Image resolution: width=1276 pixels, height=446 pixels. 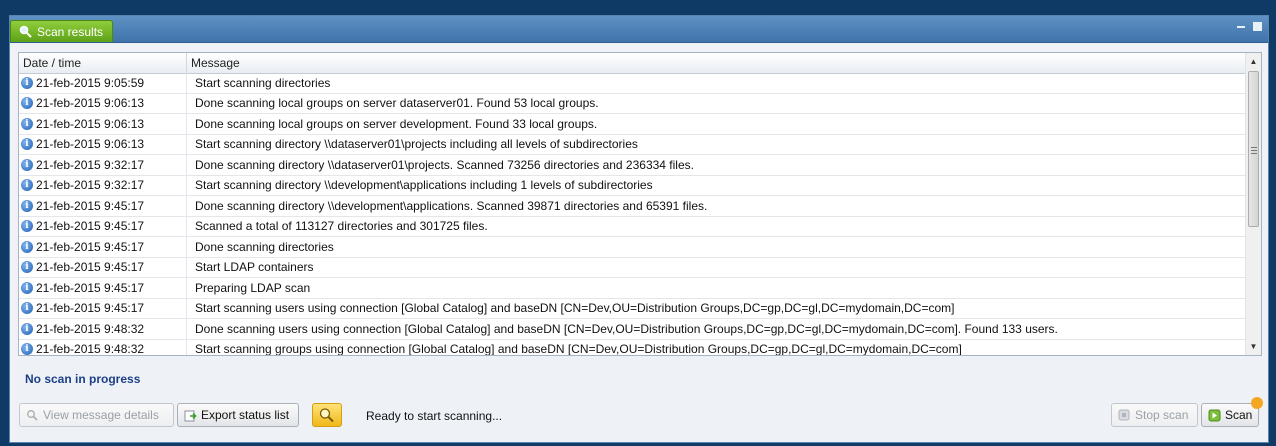 I want to click on export-status-list-button: Export status list, so click(x=238, y=415).